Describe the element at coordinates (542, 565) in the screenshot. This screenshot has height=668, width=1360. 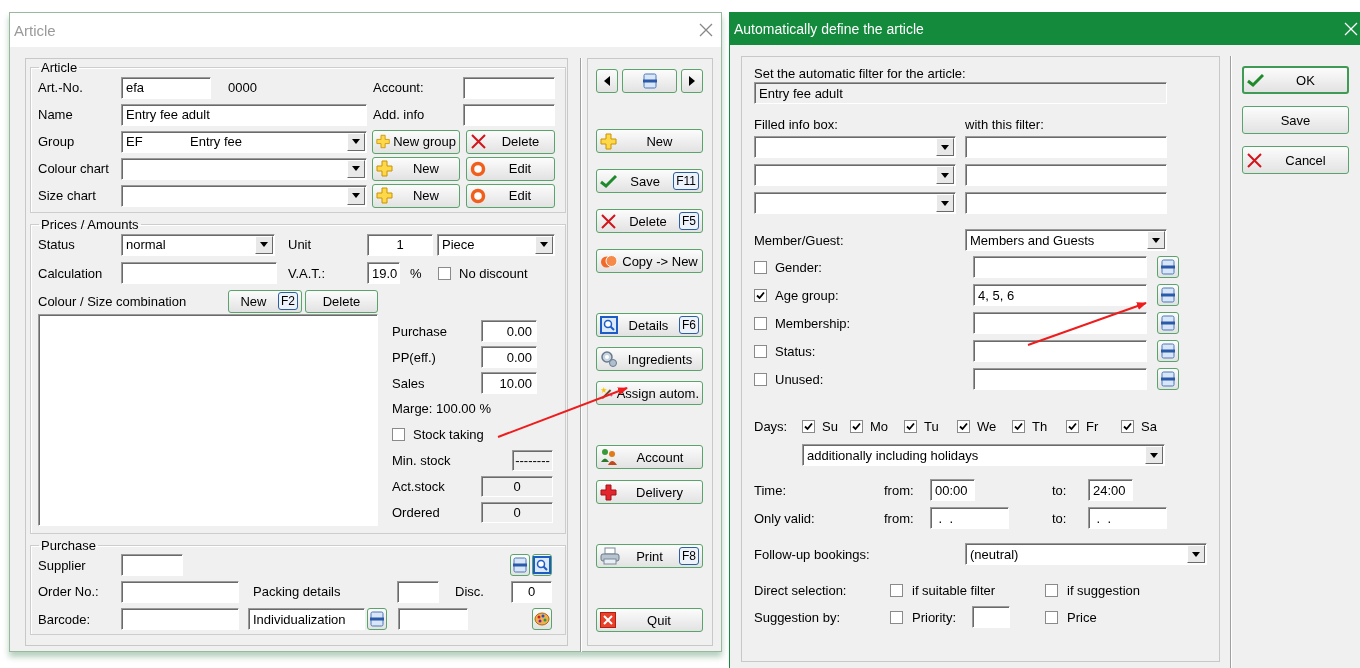
I see `search-button` at that location.